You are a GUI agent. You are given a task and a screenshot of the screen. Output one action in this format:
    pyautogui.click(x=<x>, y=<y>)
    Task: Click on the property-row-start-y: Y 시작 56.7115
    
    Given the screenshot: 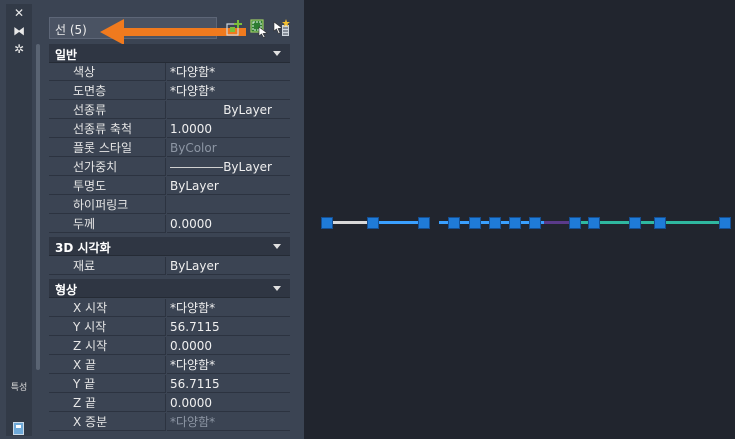 What is the action you would take?
    pyautogui.click(x=169, y=327)
    